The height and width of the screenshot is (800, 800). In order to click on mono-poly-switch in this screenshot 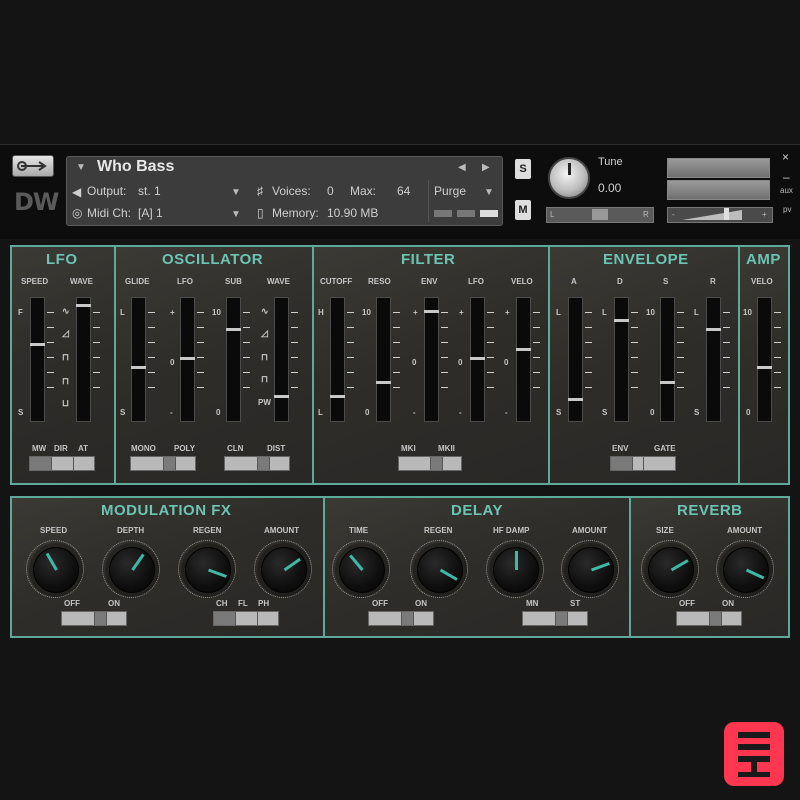, I will do `click(163, 463)`.